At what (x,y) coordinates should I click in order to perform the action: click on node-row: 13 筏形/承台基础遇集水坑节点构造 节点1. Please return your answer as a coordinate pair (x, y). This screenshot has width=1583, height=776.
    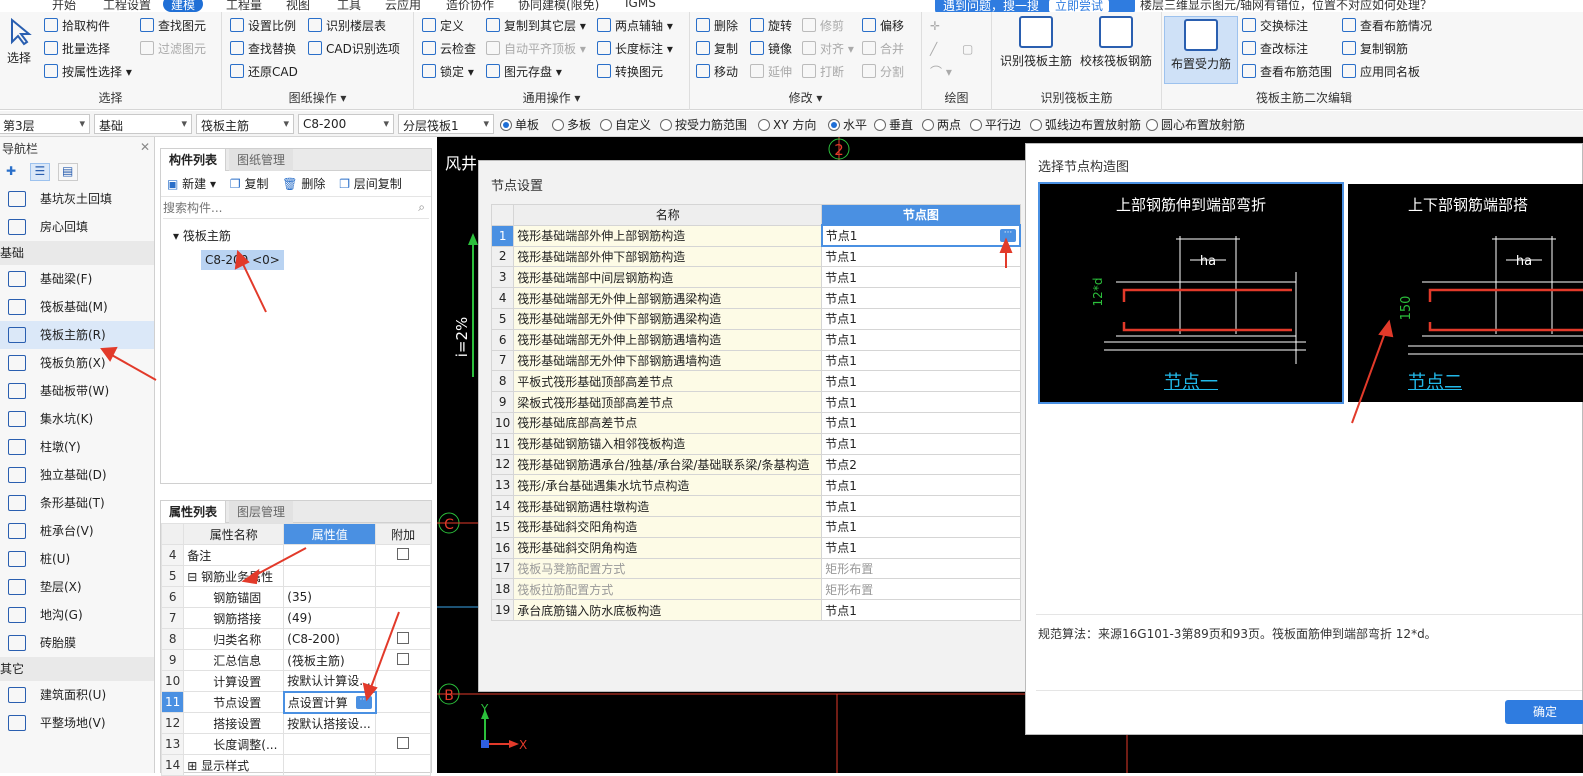
    Looking at the image, I should click on (755, 485).